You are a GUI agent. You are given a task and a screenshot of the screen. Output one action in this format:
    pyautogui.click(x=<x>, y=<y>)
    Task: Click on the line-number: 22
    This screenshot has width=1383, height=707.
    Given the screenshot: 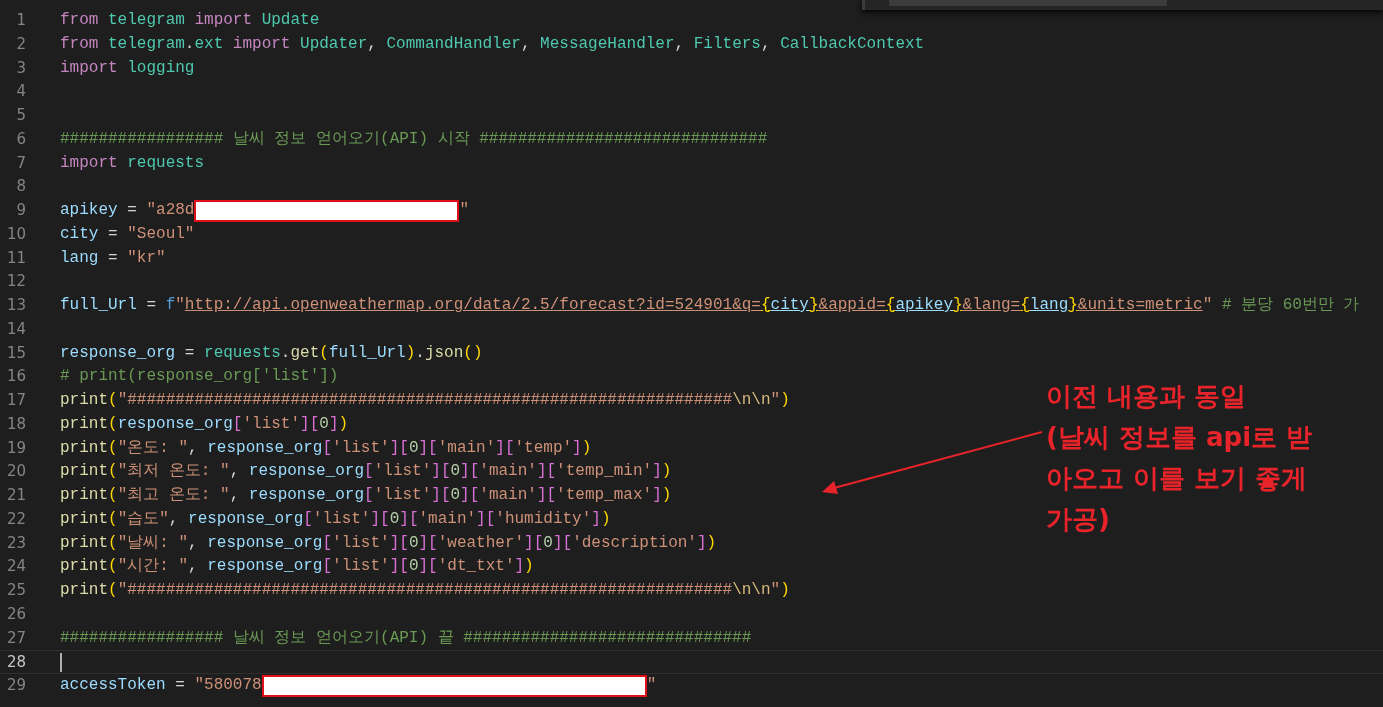 What is the action you would take?
    pyautogui.click(x=15, y=519)
    